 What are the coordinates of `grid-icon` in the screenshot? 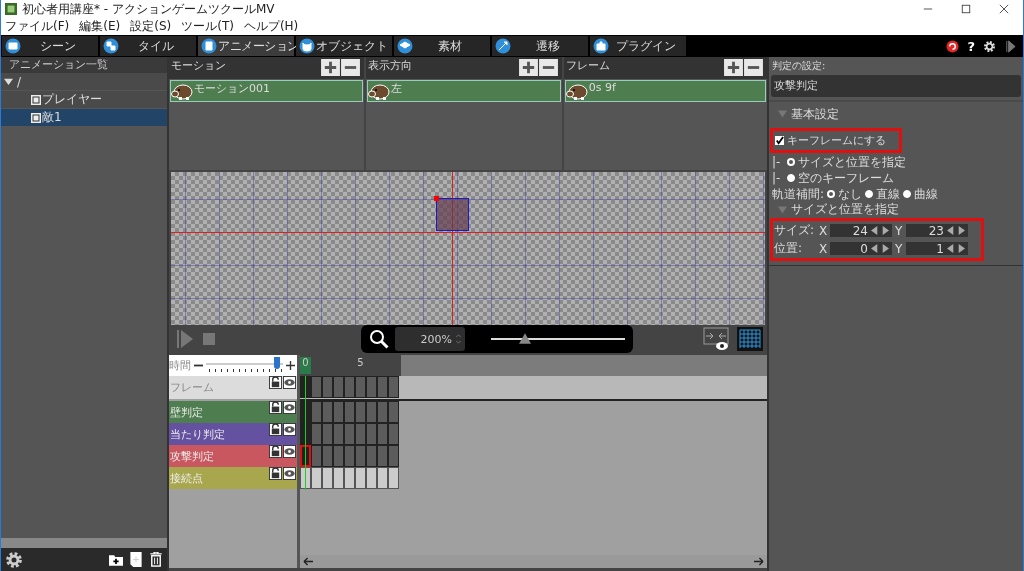 It's located at (750, 339).